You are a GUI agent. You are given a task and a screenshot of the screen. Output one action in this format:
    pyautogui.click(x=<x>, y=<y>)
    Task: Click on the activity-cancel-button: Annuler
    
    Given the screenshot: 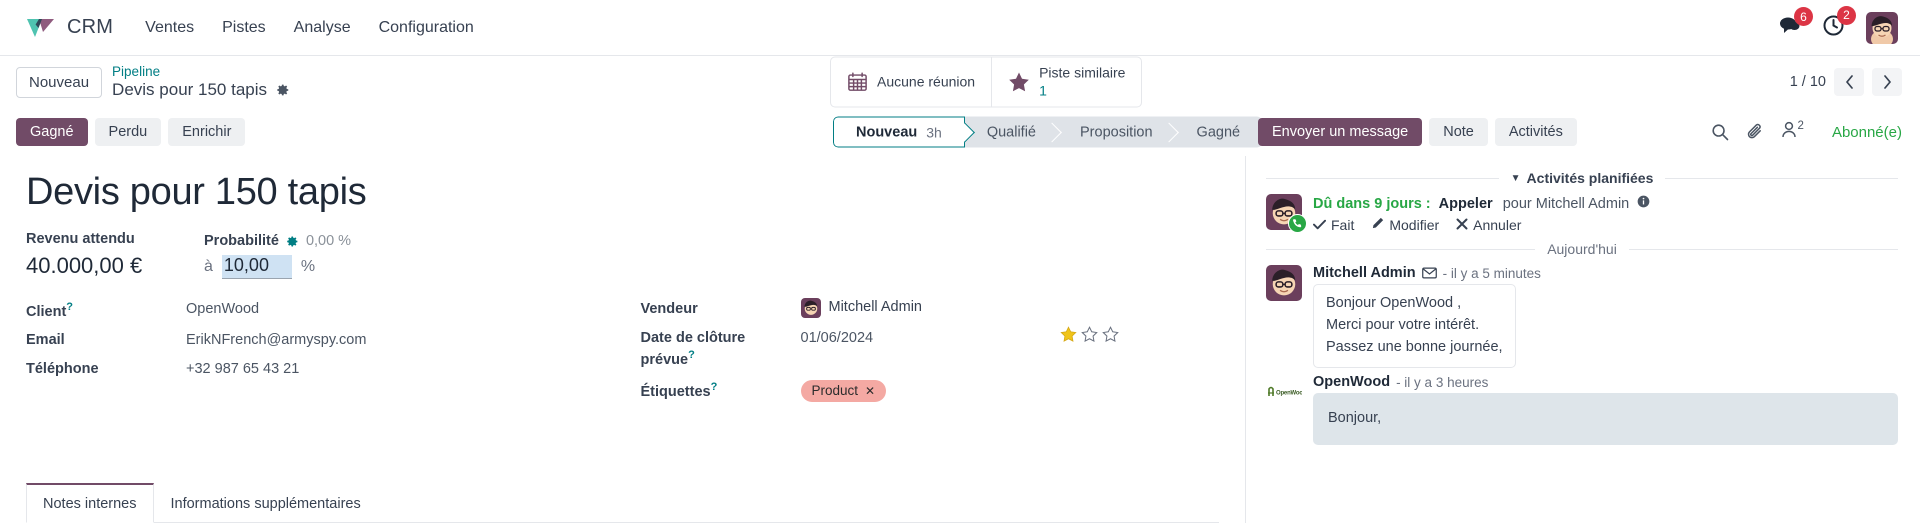 What is the action you would take?
    pyautogui.click(x=1488, y=225)
    